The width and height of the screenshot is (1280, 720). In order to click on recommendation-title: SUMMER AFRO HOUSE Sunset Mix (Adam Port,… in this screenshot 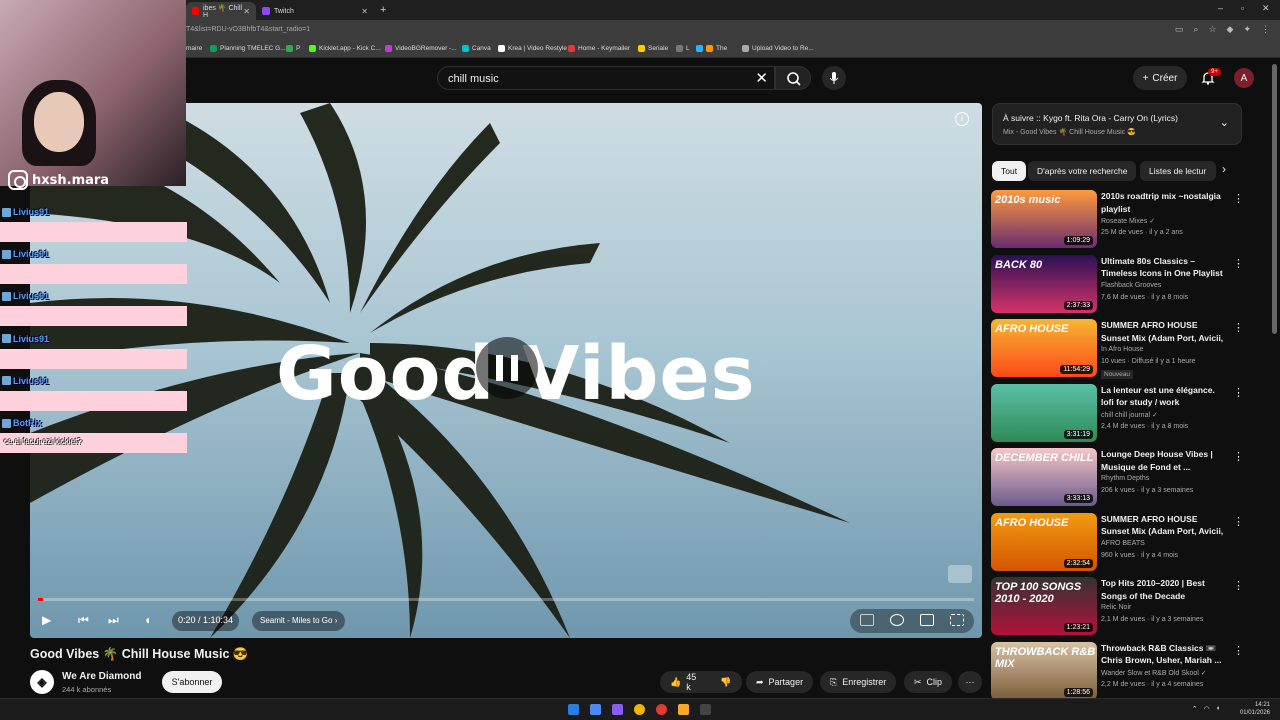, I will do `click(1163, 332)`.